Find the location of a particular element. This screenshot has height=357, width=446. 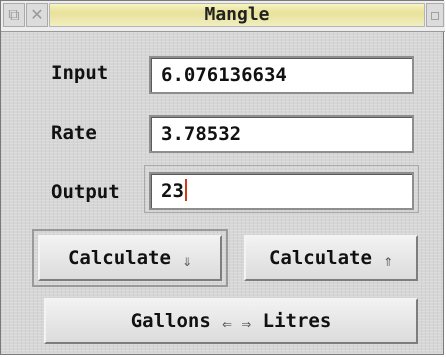

toggle-size-icon: ▫ is located at coordinates (435, 15).